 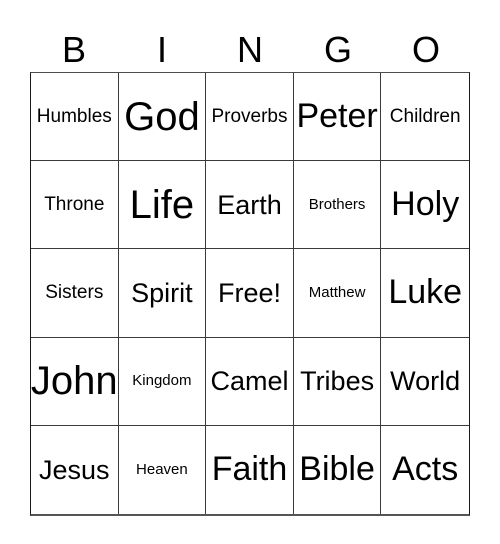 I want to click on bingo-cell: Life, so click(x=162, y=205).